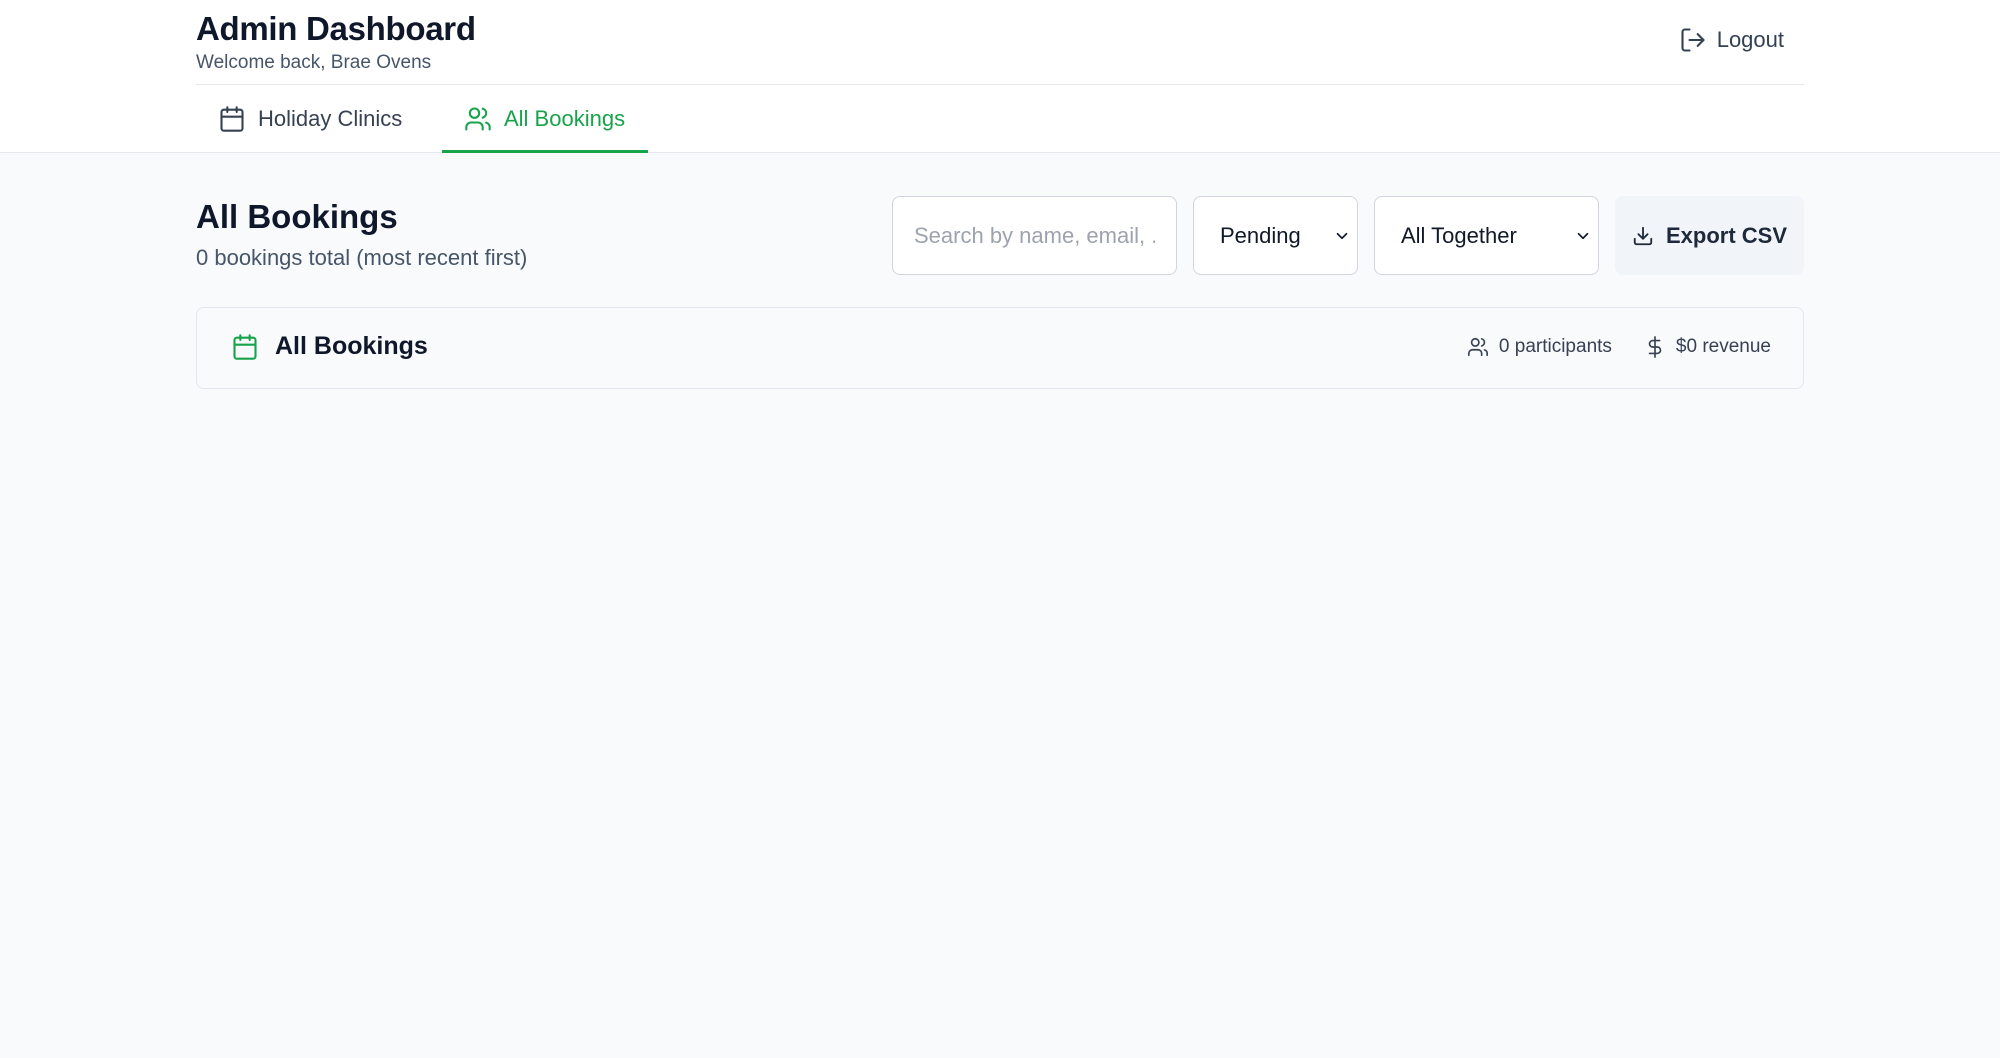 This screenshot has height=1058, width=2000. Describe the element at coordinates (1619, 347) in the screenshot. I see `card-stats: 0 participants $0 revenue` at that location.